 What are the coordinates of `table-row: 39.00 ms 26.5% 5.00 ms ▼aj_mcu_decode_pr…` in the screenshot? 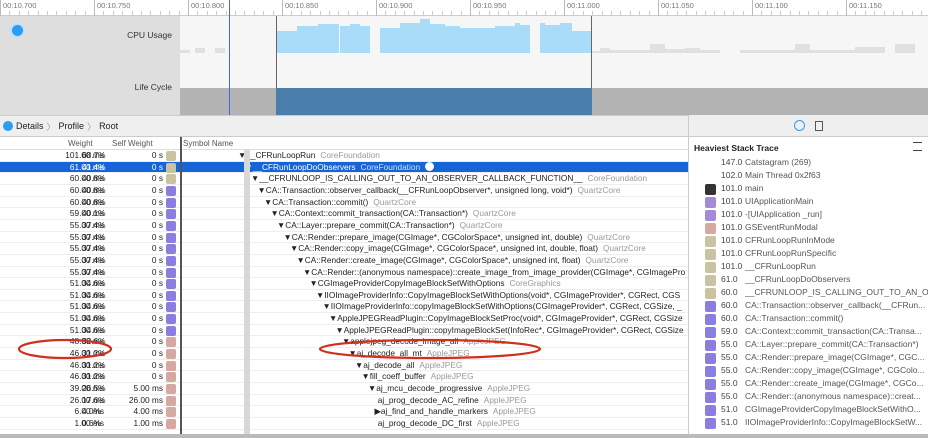 It's located at (344, 389).